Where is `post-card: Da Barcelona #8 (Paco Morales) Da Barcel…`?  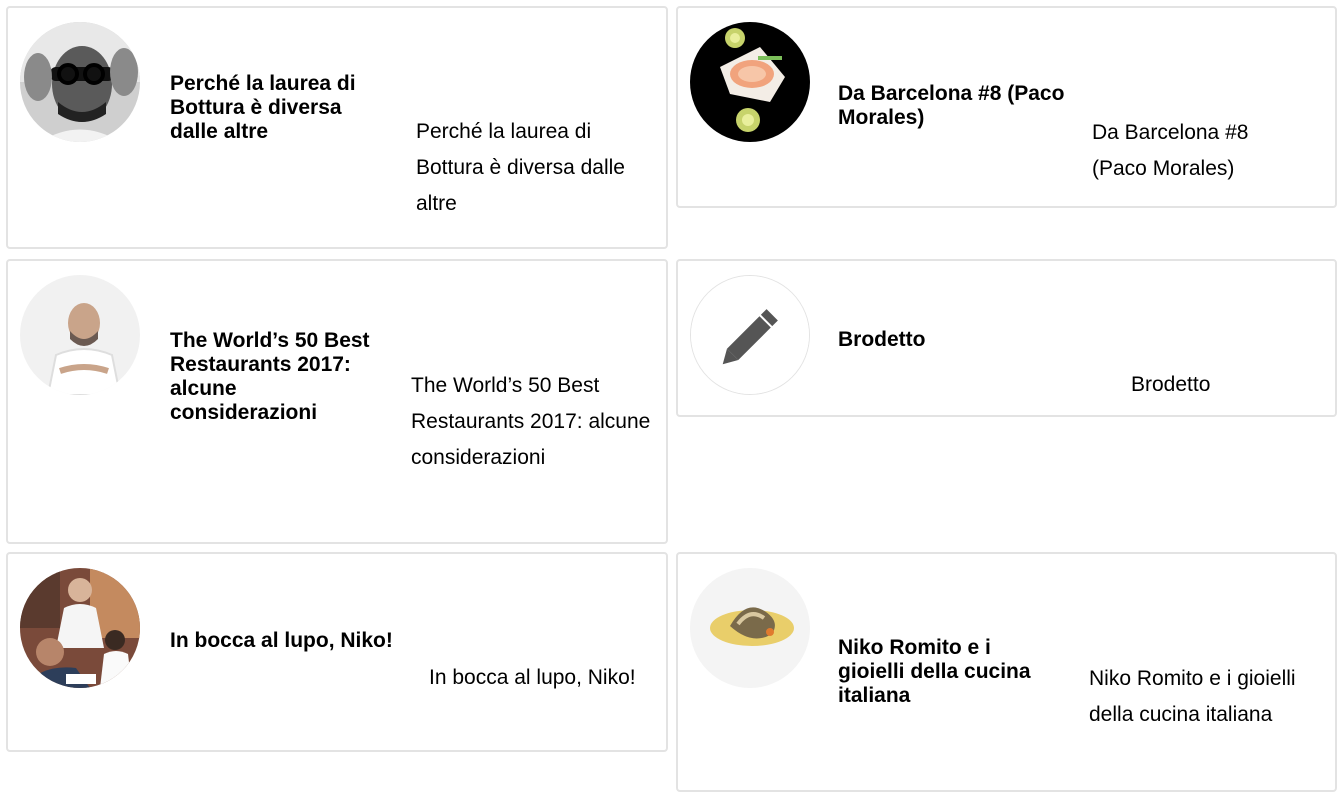 post-card: Da Barcelona #8 (Paco Morales) Da Barcel… is located at coordinates (1006, 107).